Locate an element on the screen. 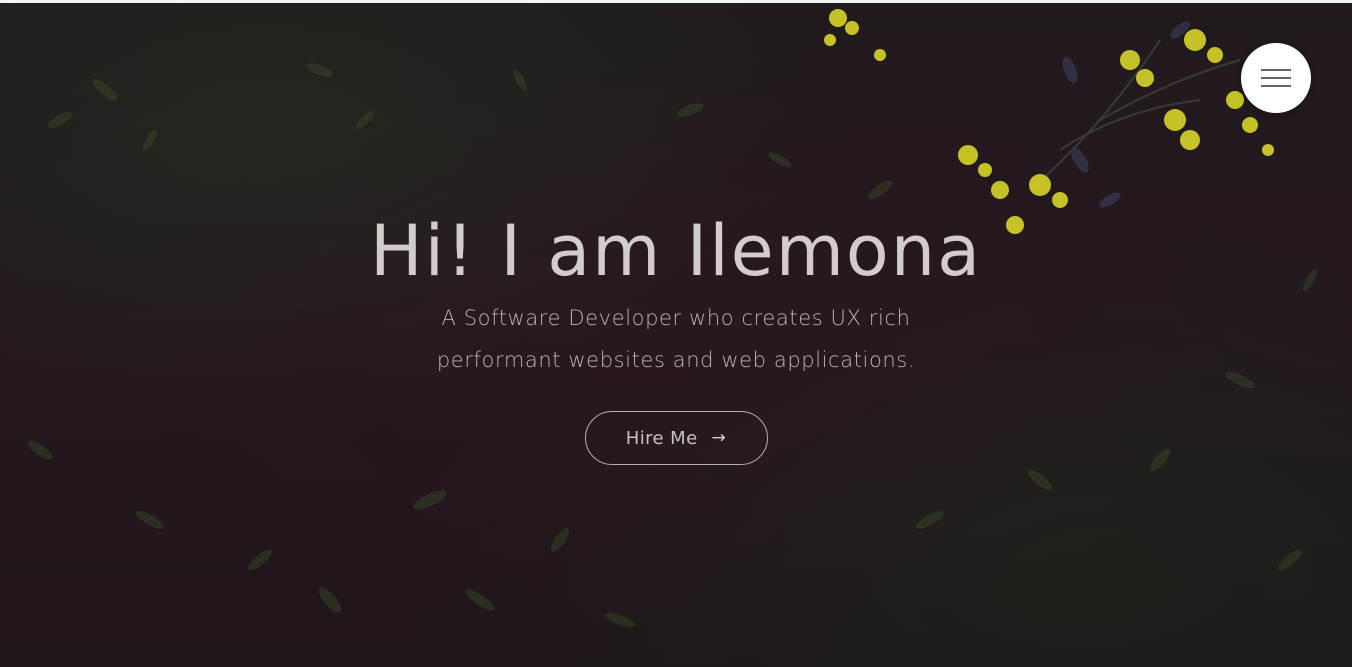  menu-button is located at coordinates (1276, 78).